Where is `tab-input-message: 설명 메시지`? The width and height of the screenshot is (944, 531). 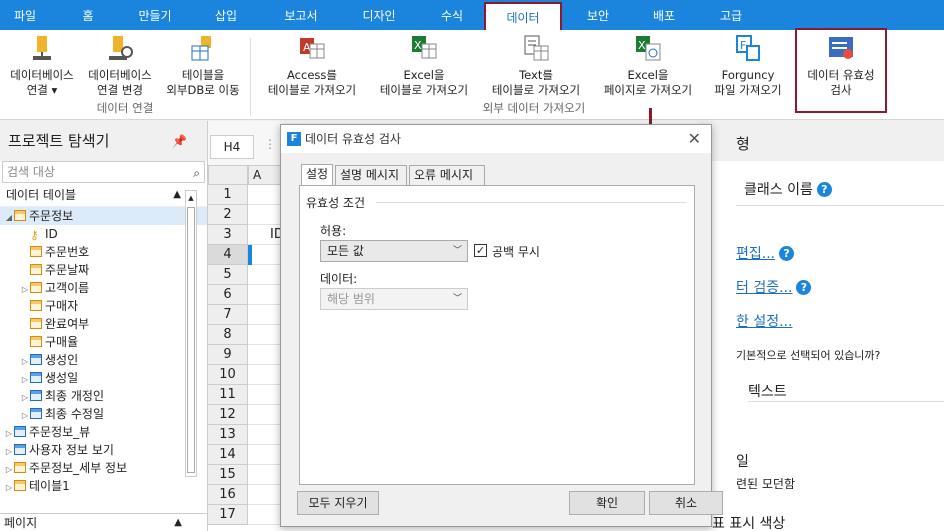 tab-input-message: 설명 메시지 is located at coordinates (371, 175).